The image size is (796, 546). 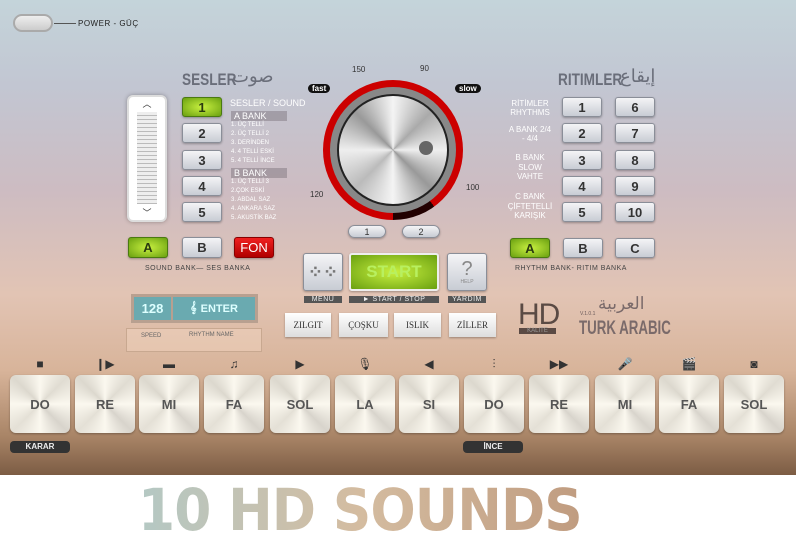 What do you see at coordinates (308, 325) in the screenshot?
I see `effect-zilgit-button: ZILGIT` at bounding box center [308, 325].